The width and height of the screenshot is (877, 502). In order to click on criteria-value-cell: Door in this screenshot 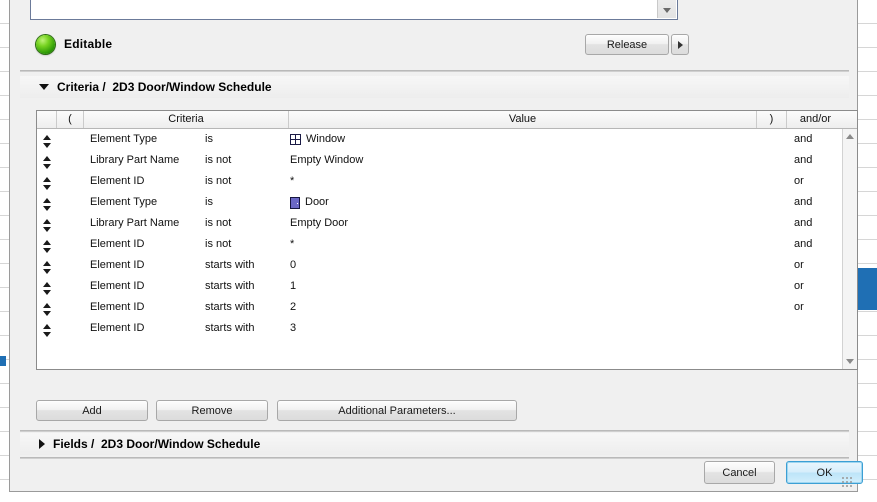, I will do `click(520, 202)`.